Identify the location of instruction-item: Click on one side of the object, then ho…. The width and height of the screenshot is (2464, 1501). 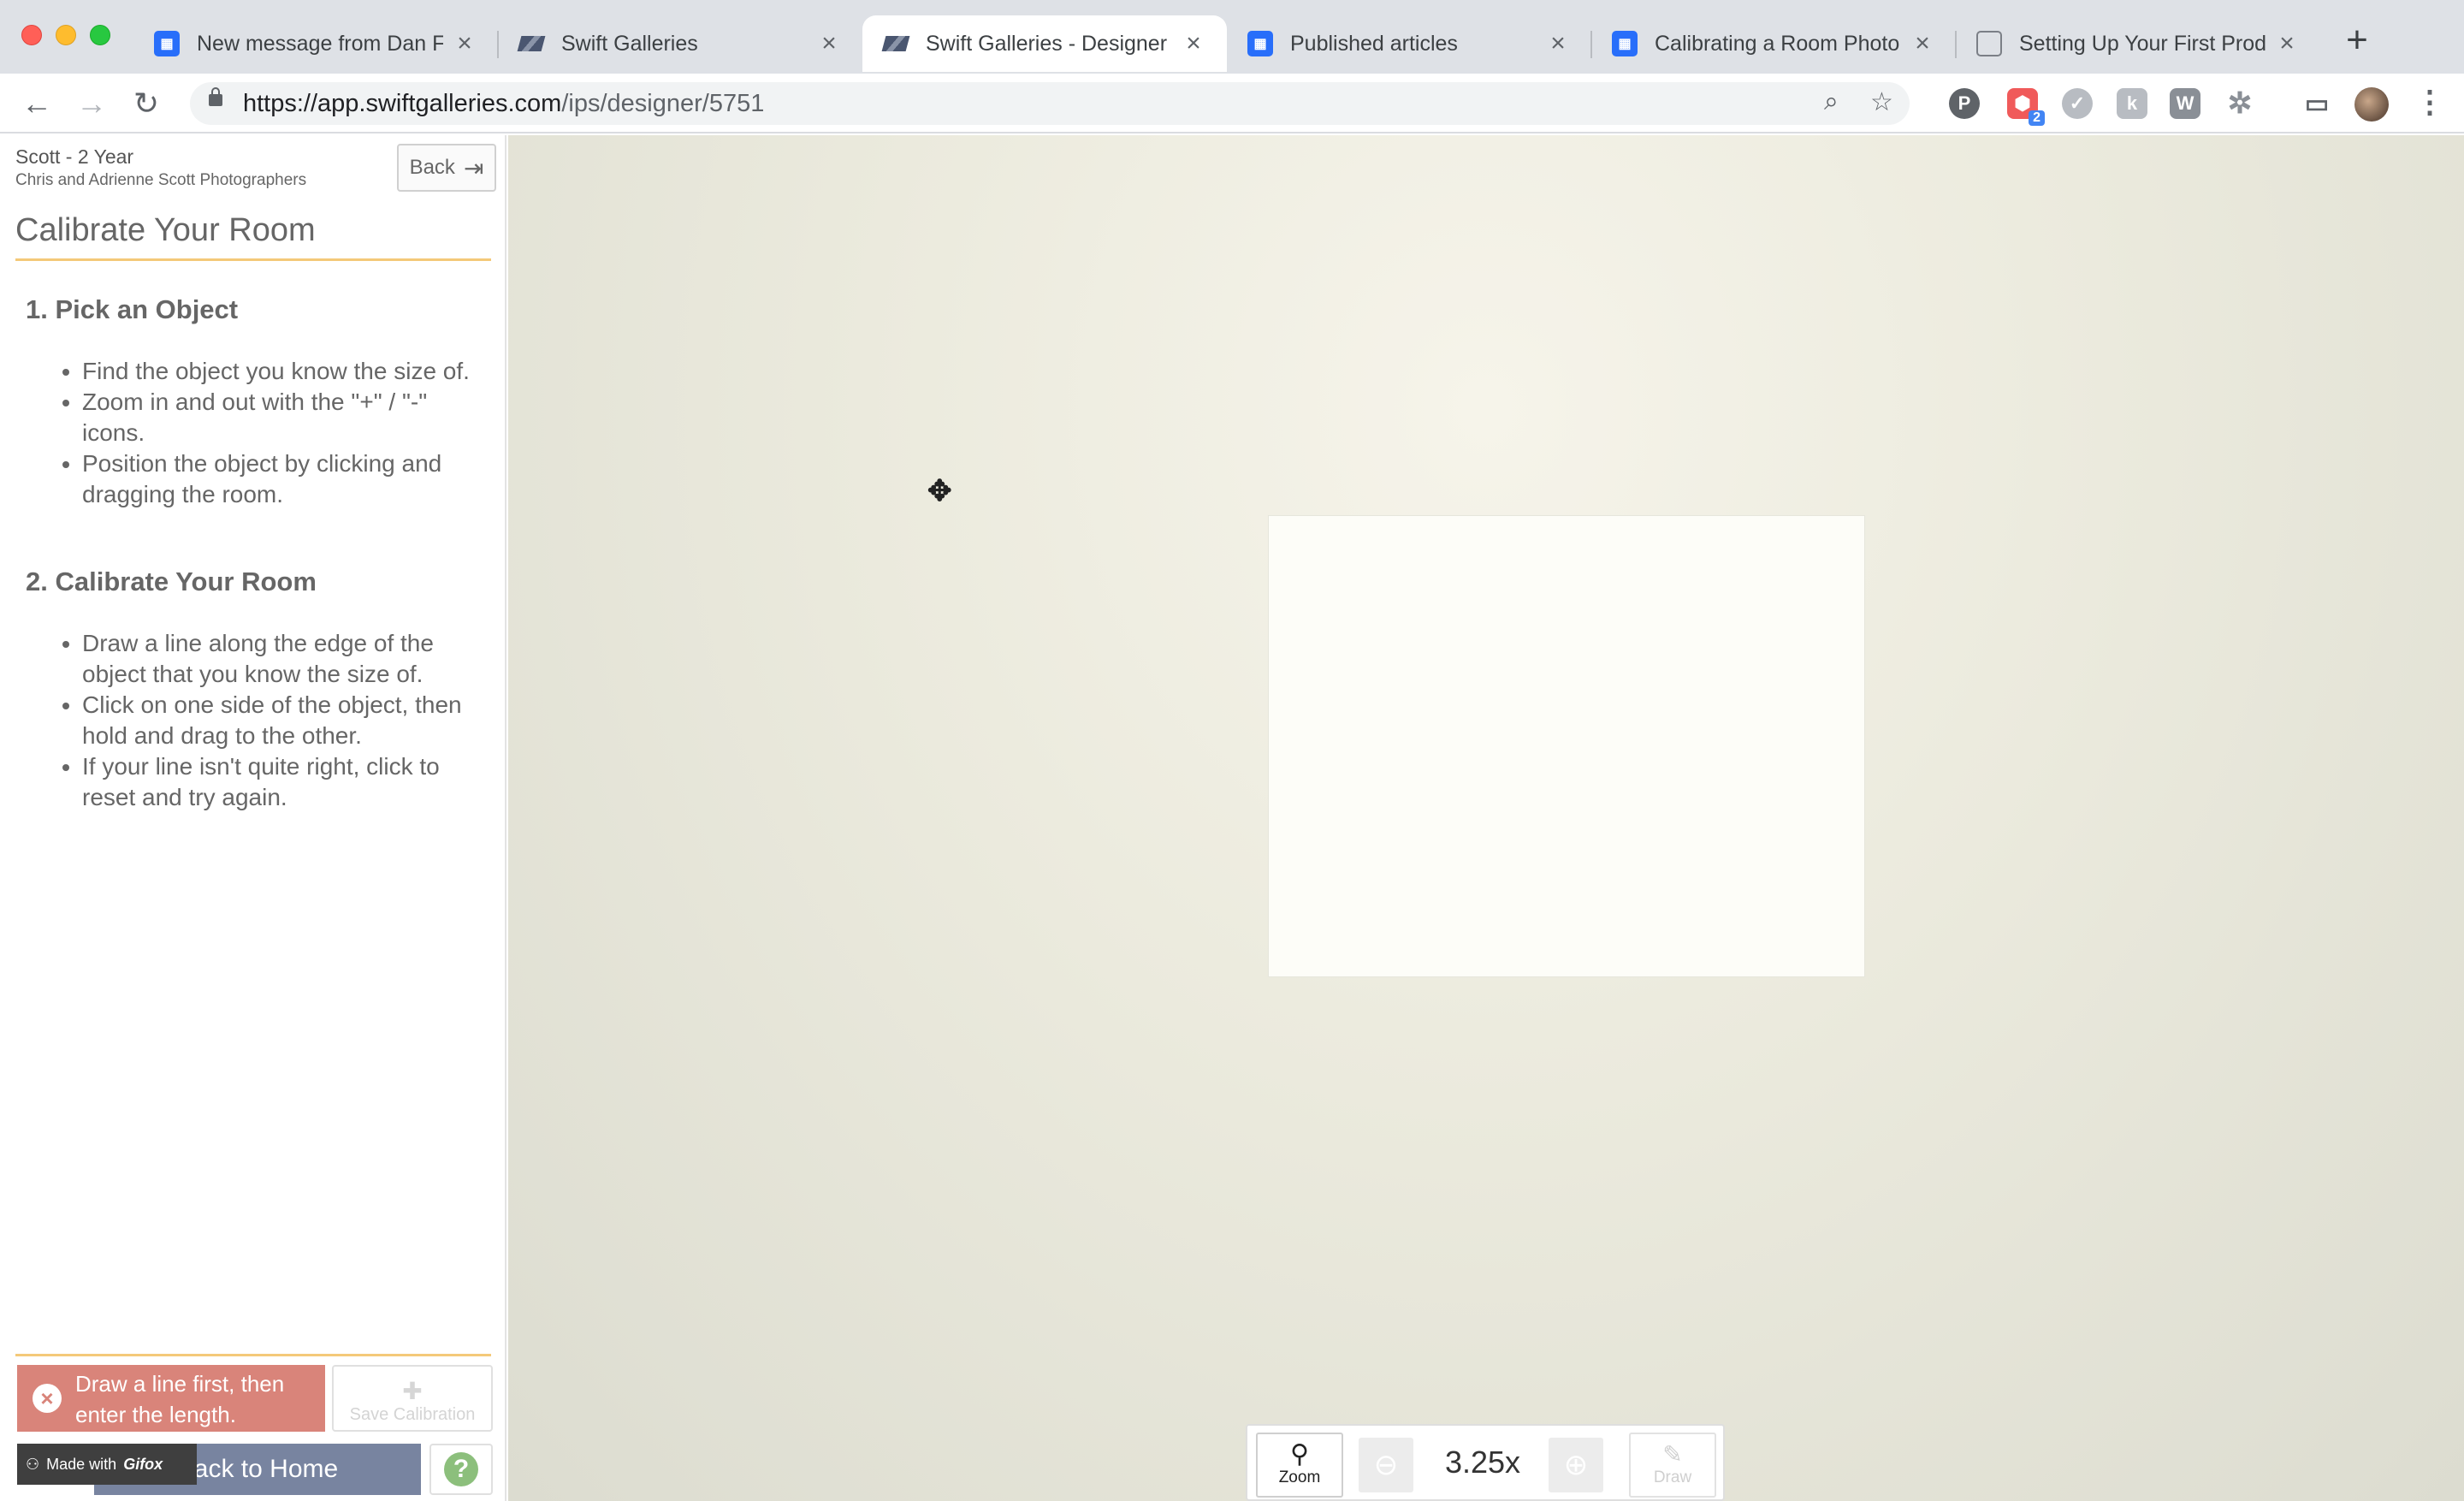
(283, 720).